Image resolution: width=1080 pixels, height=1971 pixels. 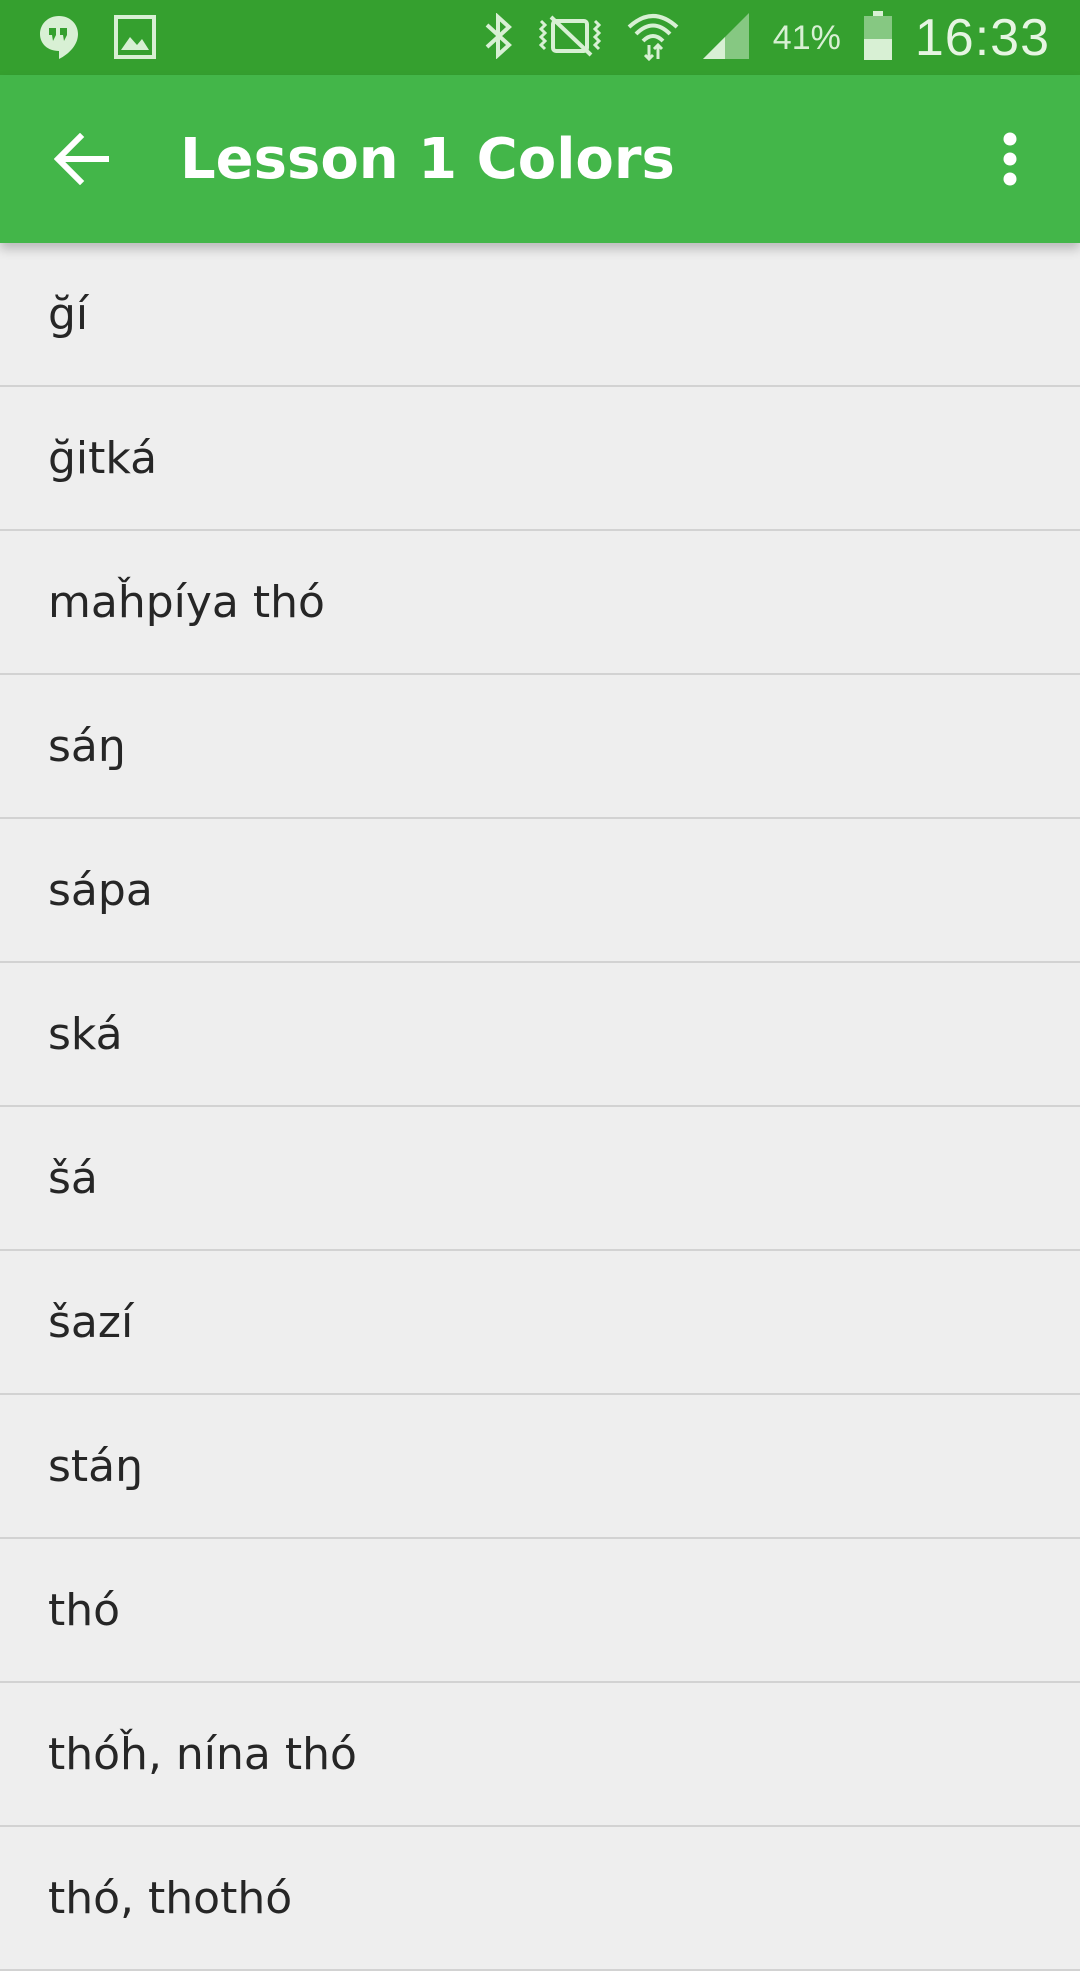 I want to click on list-item: sáŋ, so click(x=540, y=747).